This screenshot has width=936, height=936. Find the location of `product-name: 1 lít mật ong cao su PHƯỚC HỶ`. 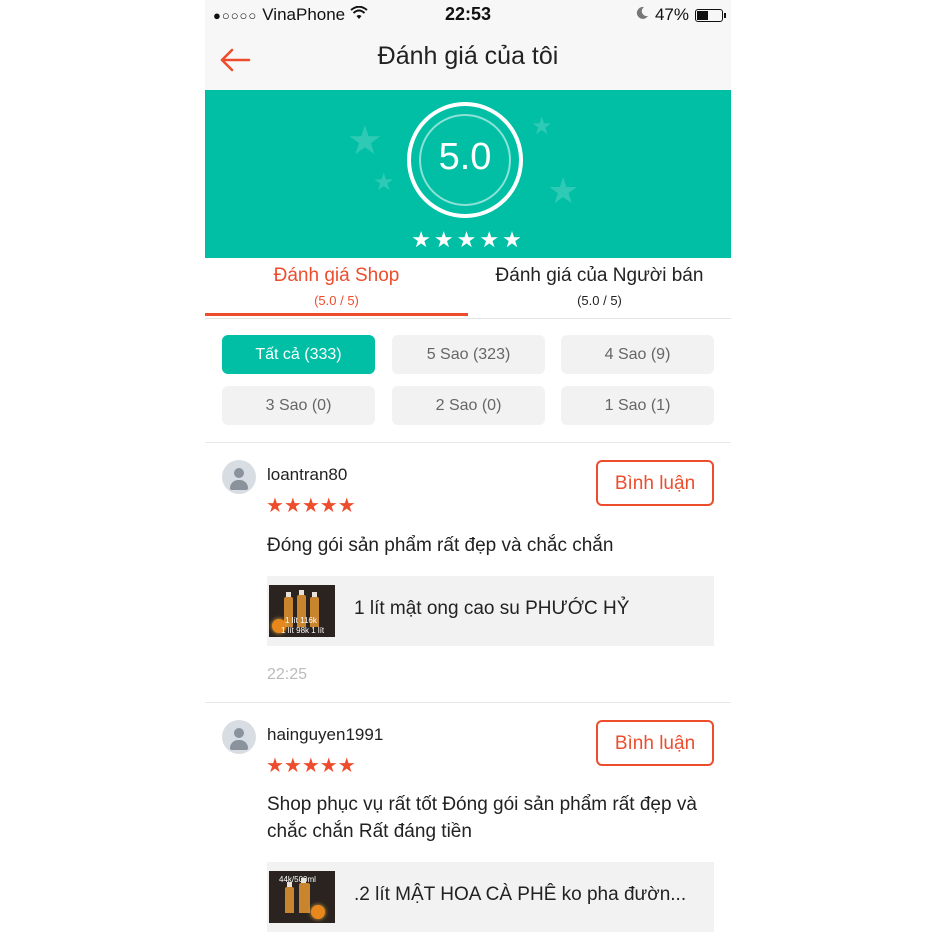

product-name: 1 lít mật ong cao su PHƯỚC HỶ is located at coordinates (492, 608).